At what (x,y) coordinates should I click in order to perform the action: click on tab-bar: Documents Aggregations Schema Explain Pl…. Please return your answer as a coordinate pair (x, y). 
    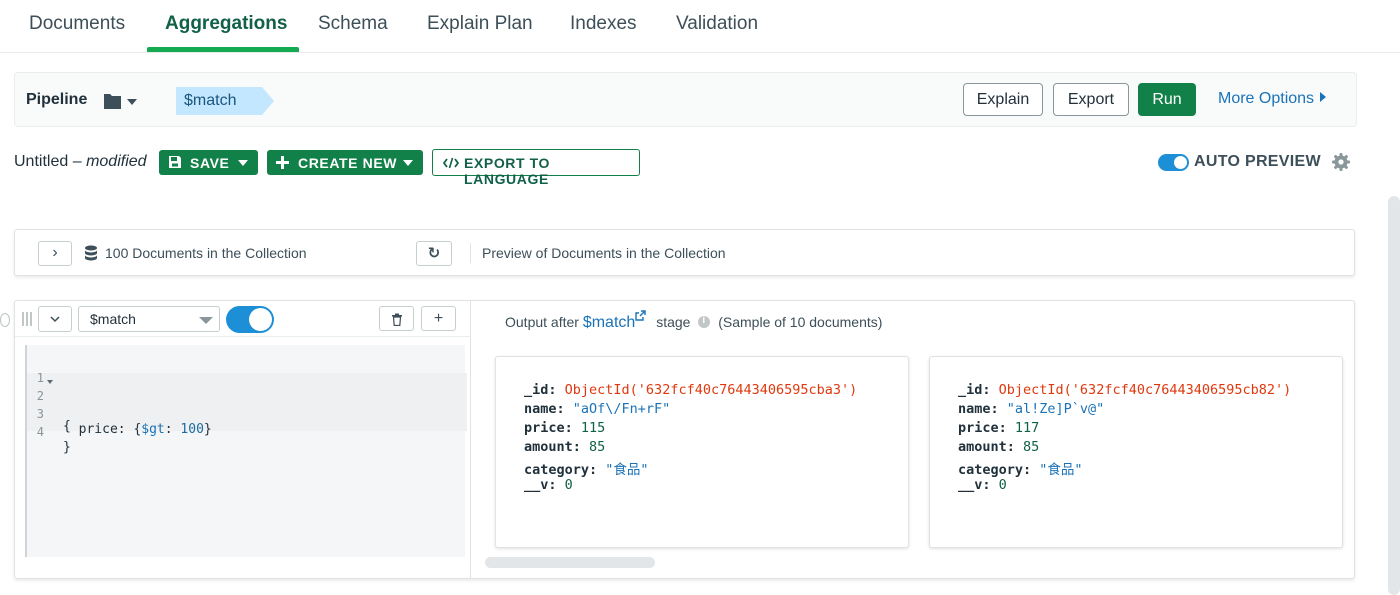
    Looking at the image, I should click on (700, 26).